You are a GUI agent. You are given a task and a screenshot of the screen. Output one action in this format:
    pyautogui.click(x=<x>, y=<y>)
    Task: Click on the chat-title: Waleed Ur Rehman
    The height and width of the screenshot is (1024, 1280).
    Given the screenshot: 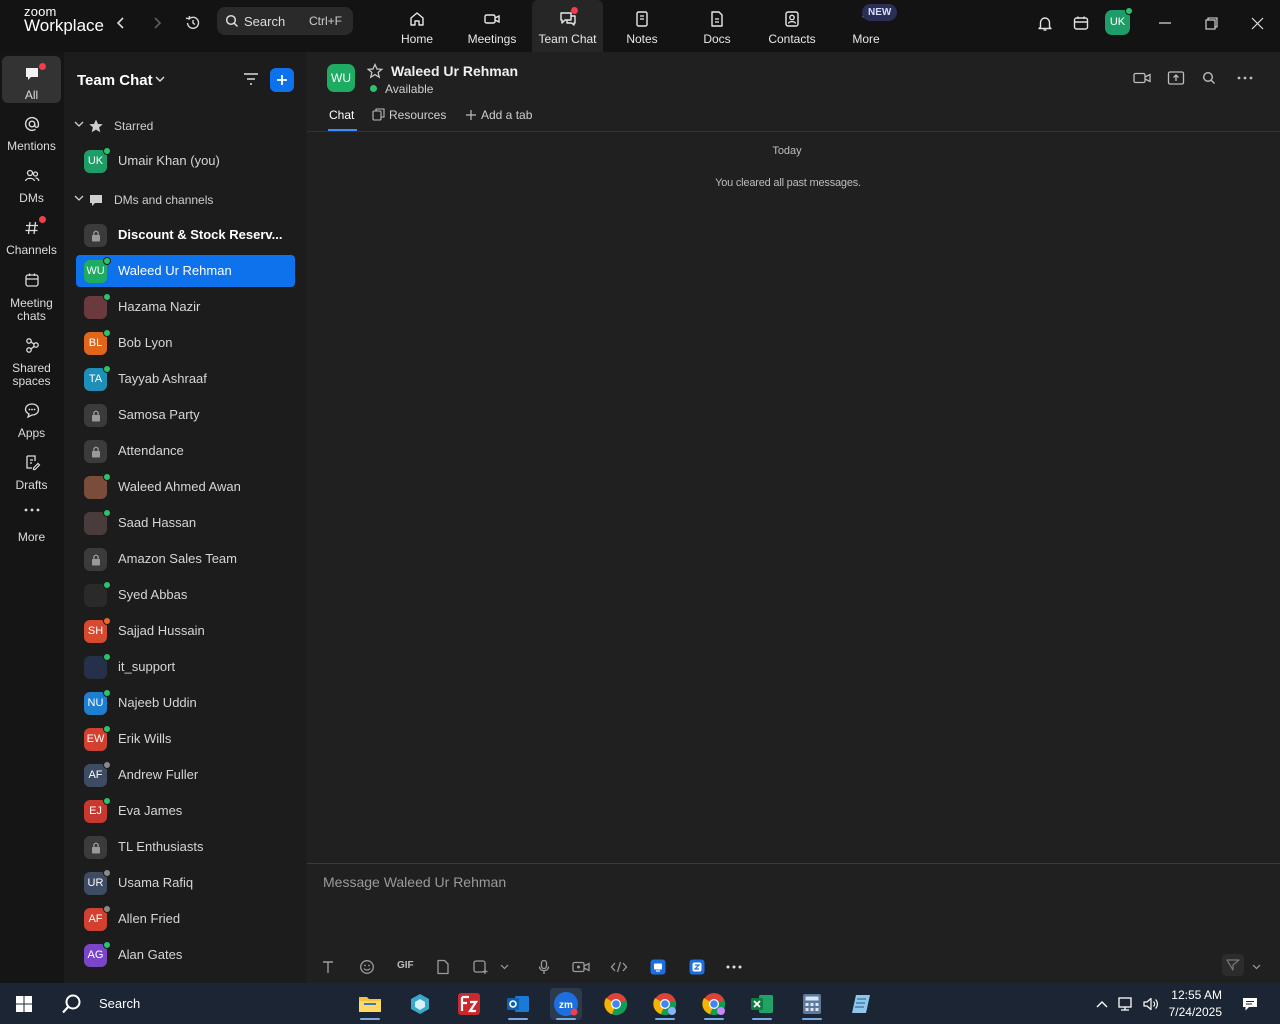 What is the action you would take?
    pyautogui.click(x=454, y=71)
    